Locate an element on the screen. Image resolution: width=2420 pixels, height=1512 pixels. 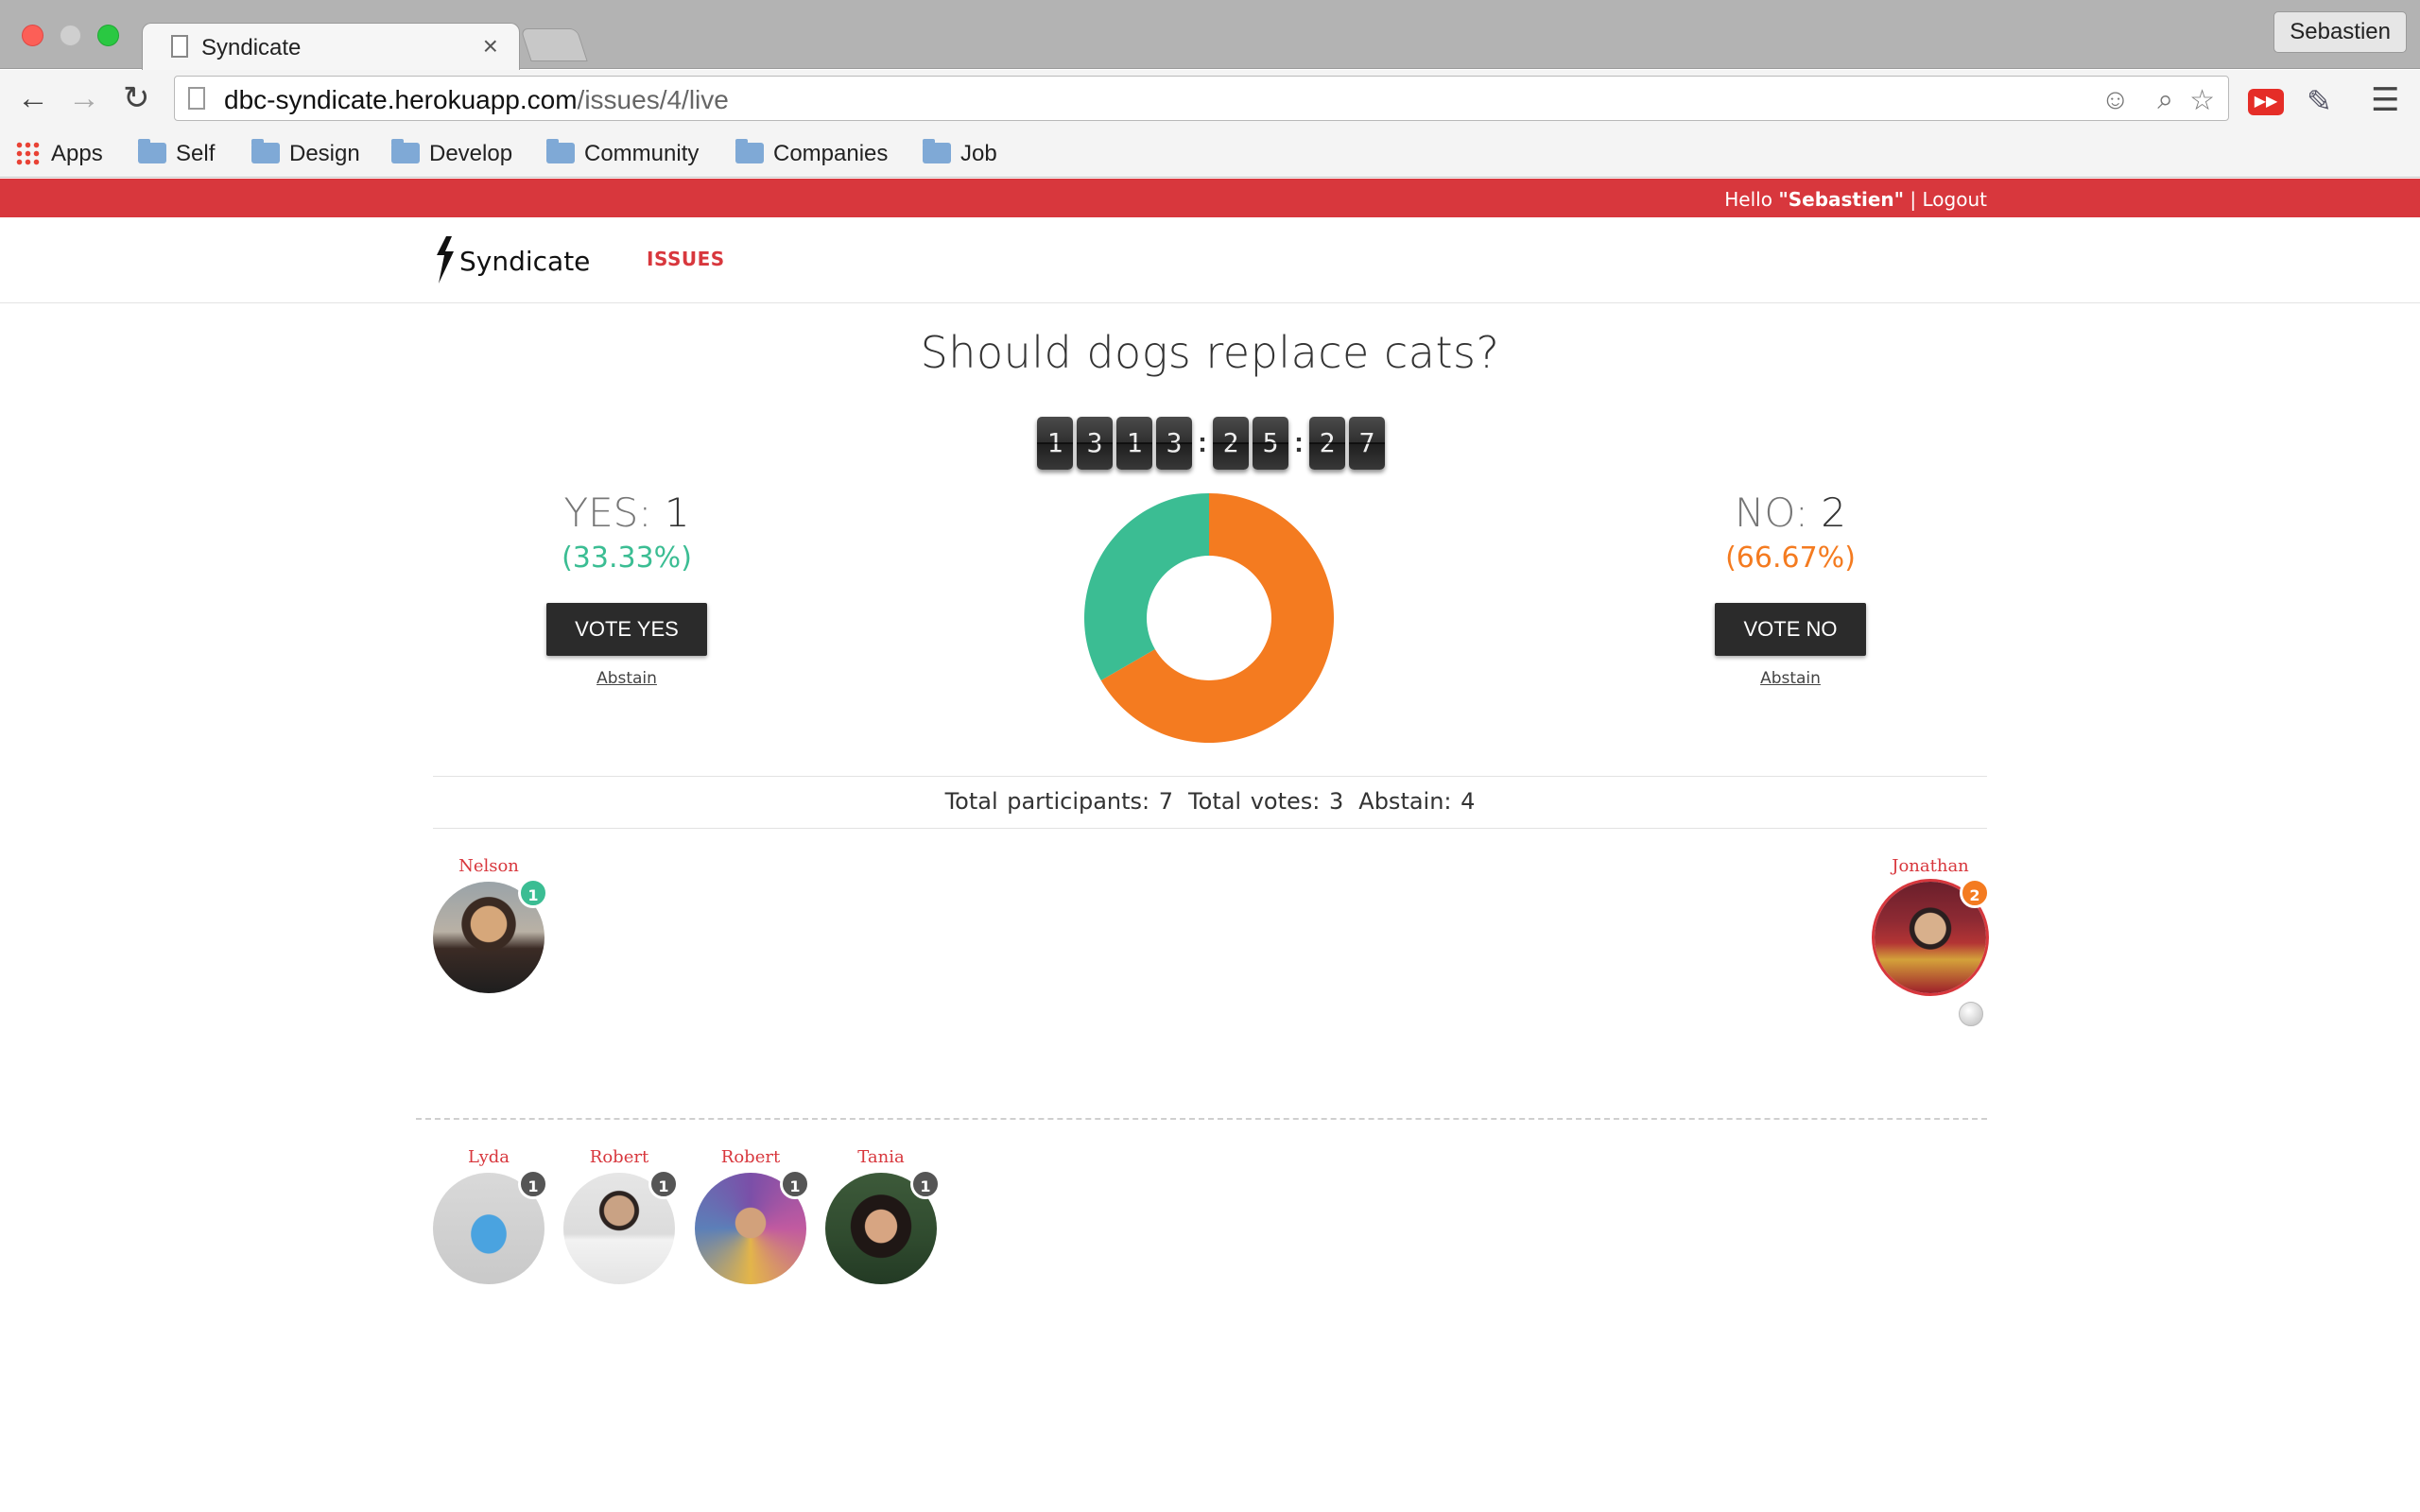
no-count: 2 is located at coordinates (1833, 513).